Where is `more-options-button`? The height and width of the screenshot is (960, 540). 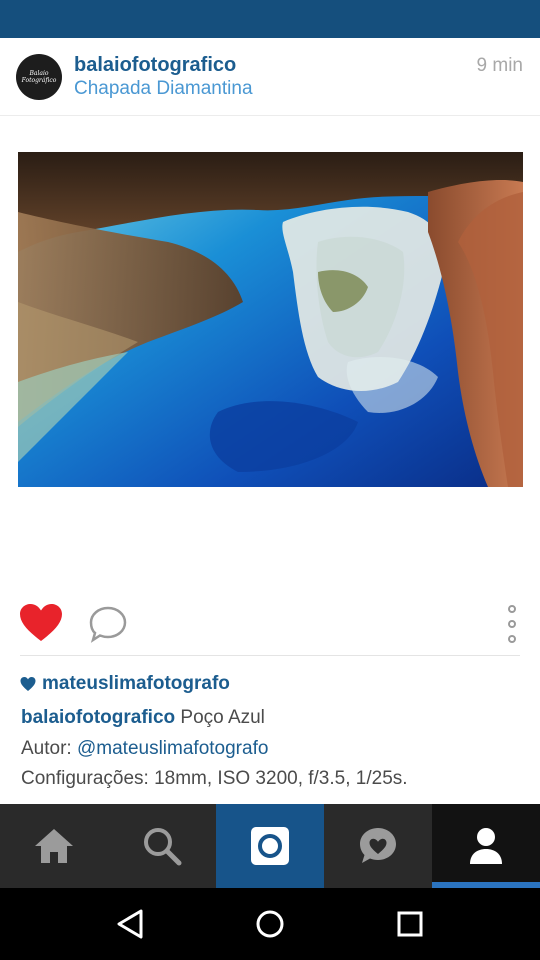
more-options-button is located at coordinates (512, 624).